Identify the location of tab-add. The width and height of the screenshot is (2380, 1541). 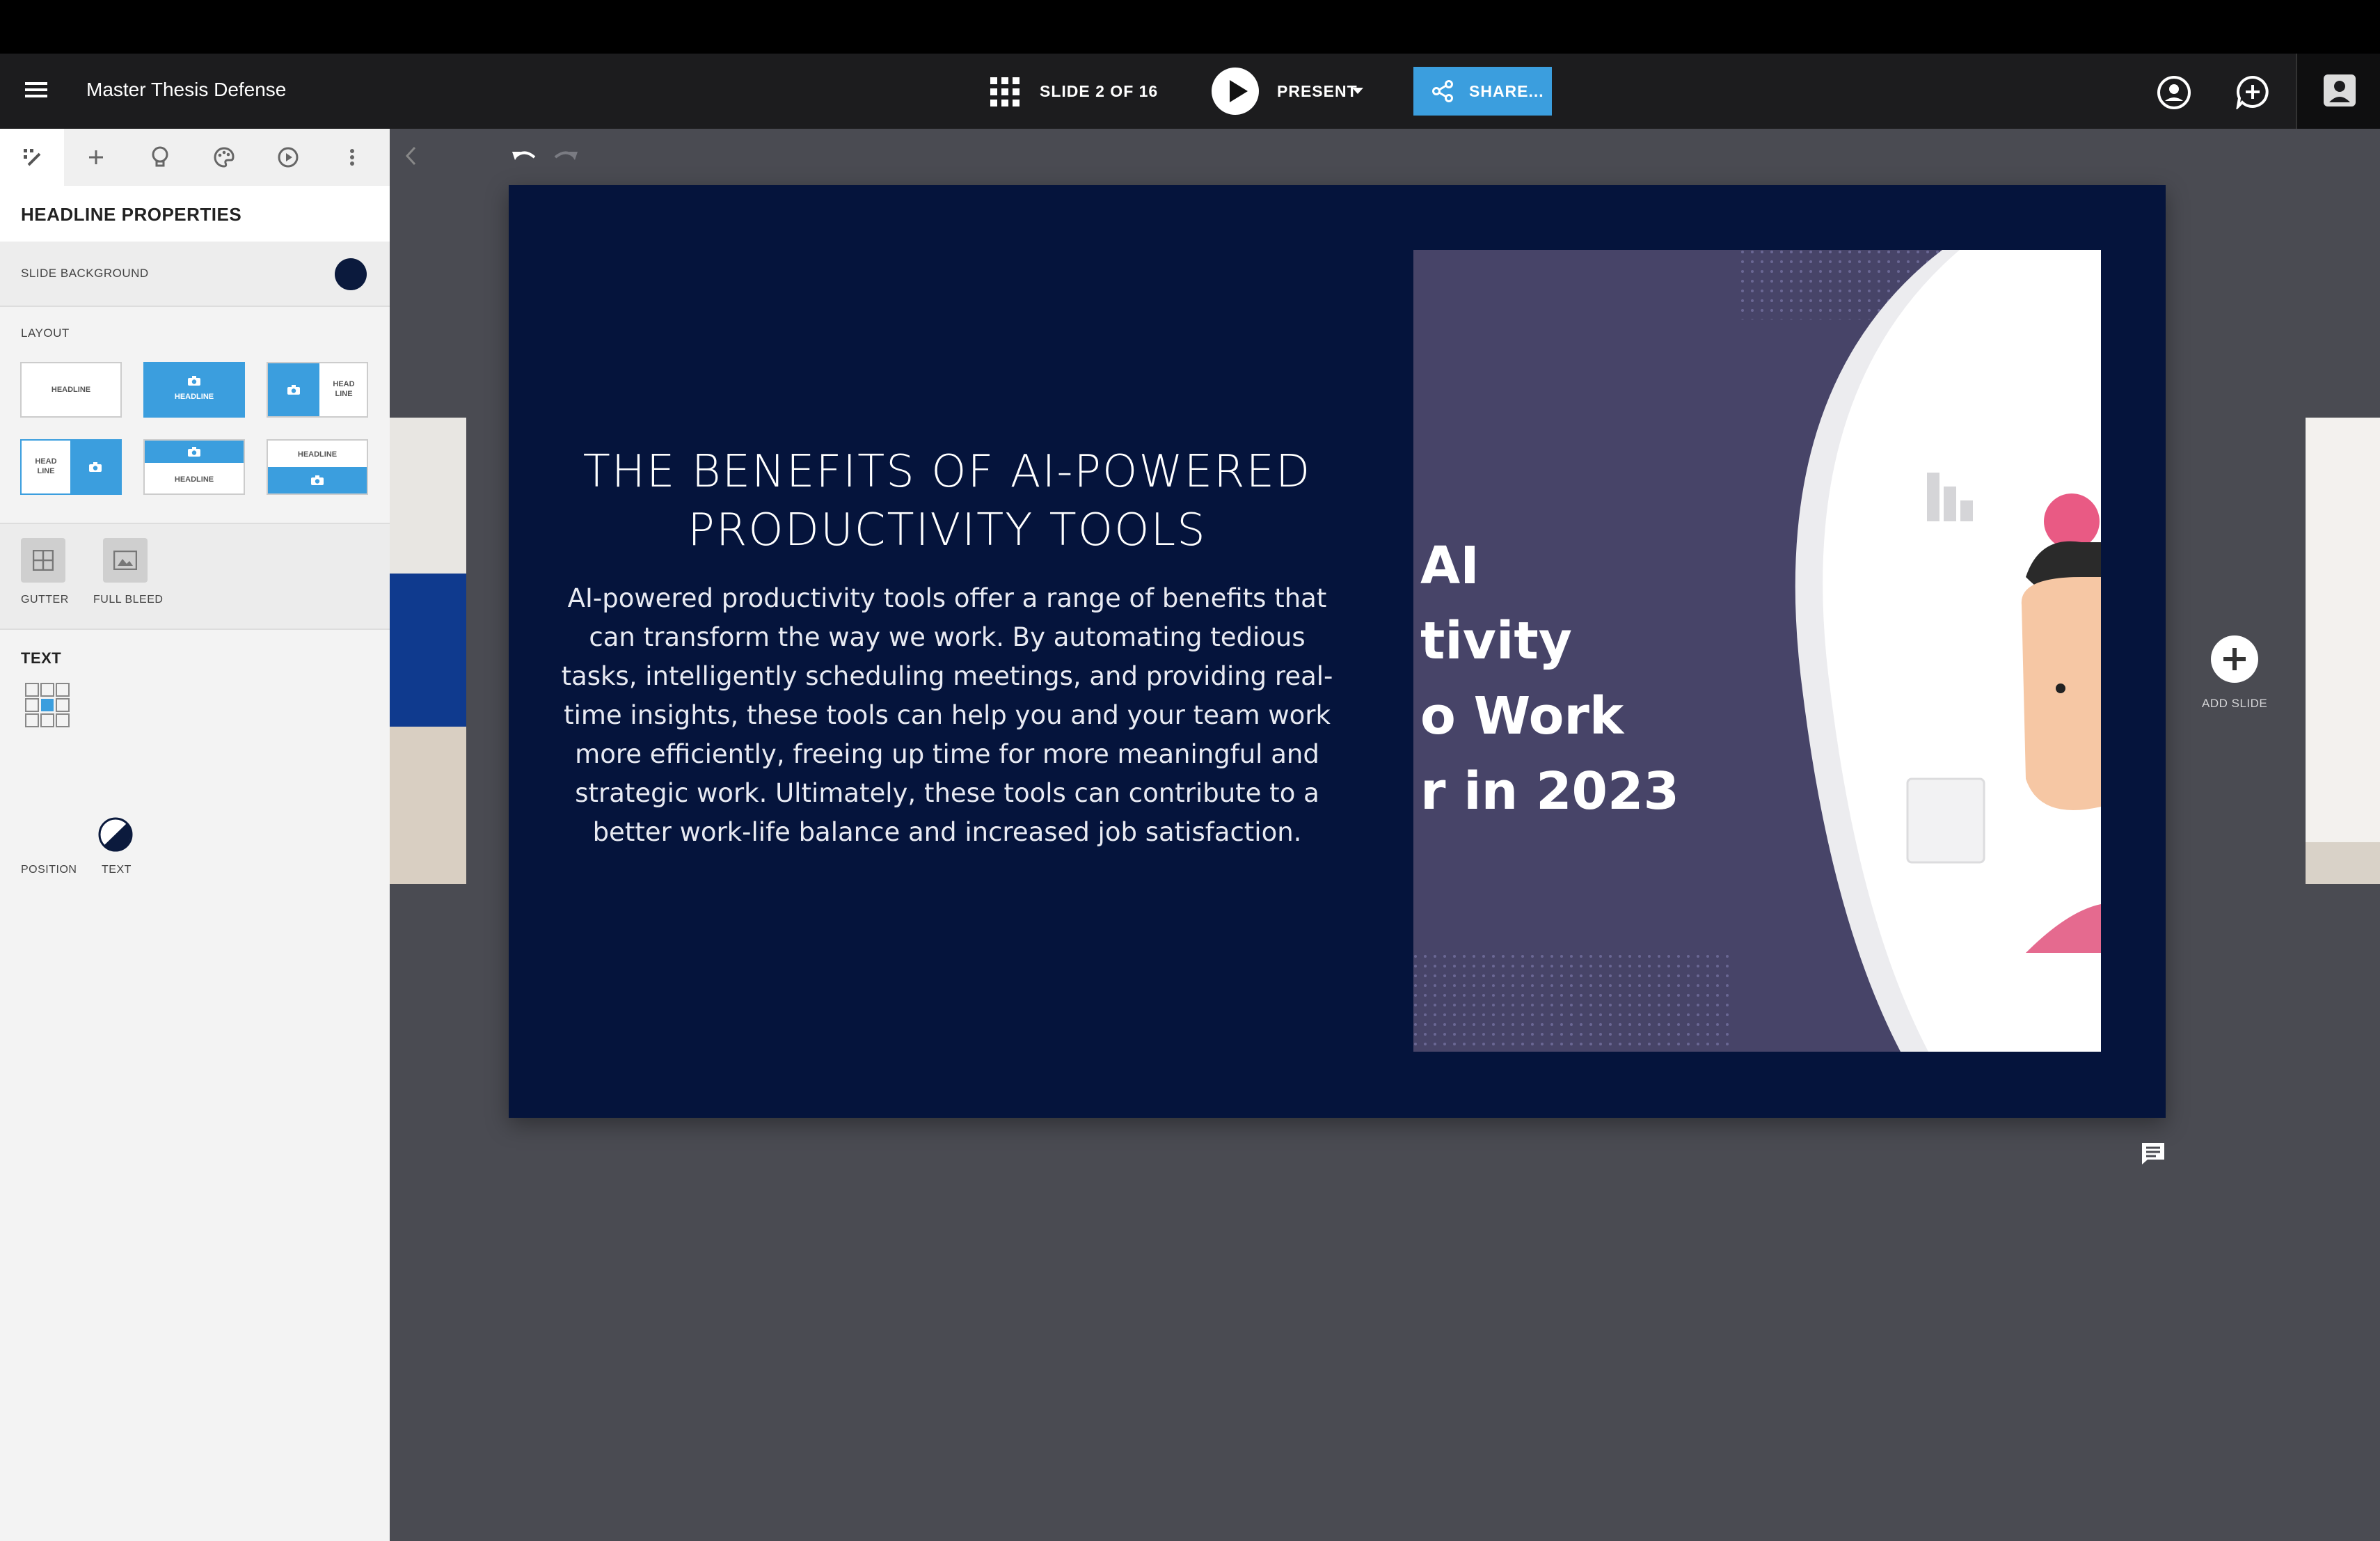
(96, 157).